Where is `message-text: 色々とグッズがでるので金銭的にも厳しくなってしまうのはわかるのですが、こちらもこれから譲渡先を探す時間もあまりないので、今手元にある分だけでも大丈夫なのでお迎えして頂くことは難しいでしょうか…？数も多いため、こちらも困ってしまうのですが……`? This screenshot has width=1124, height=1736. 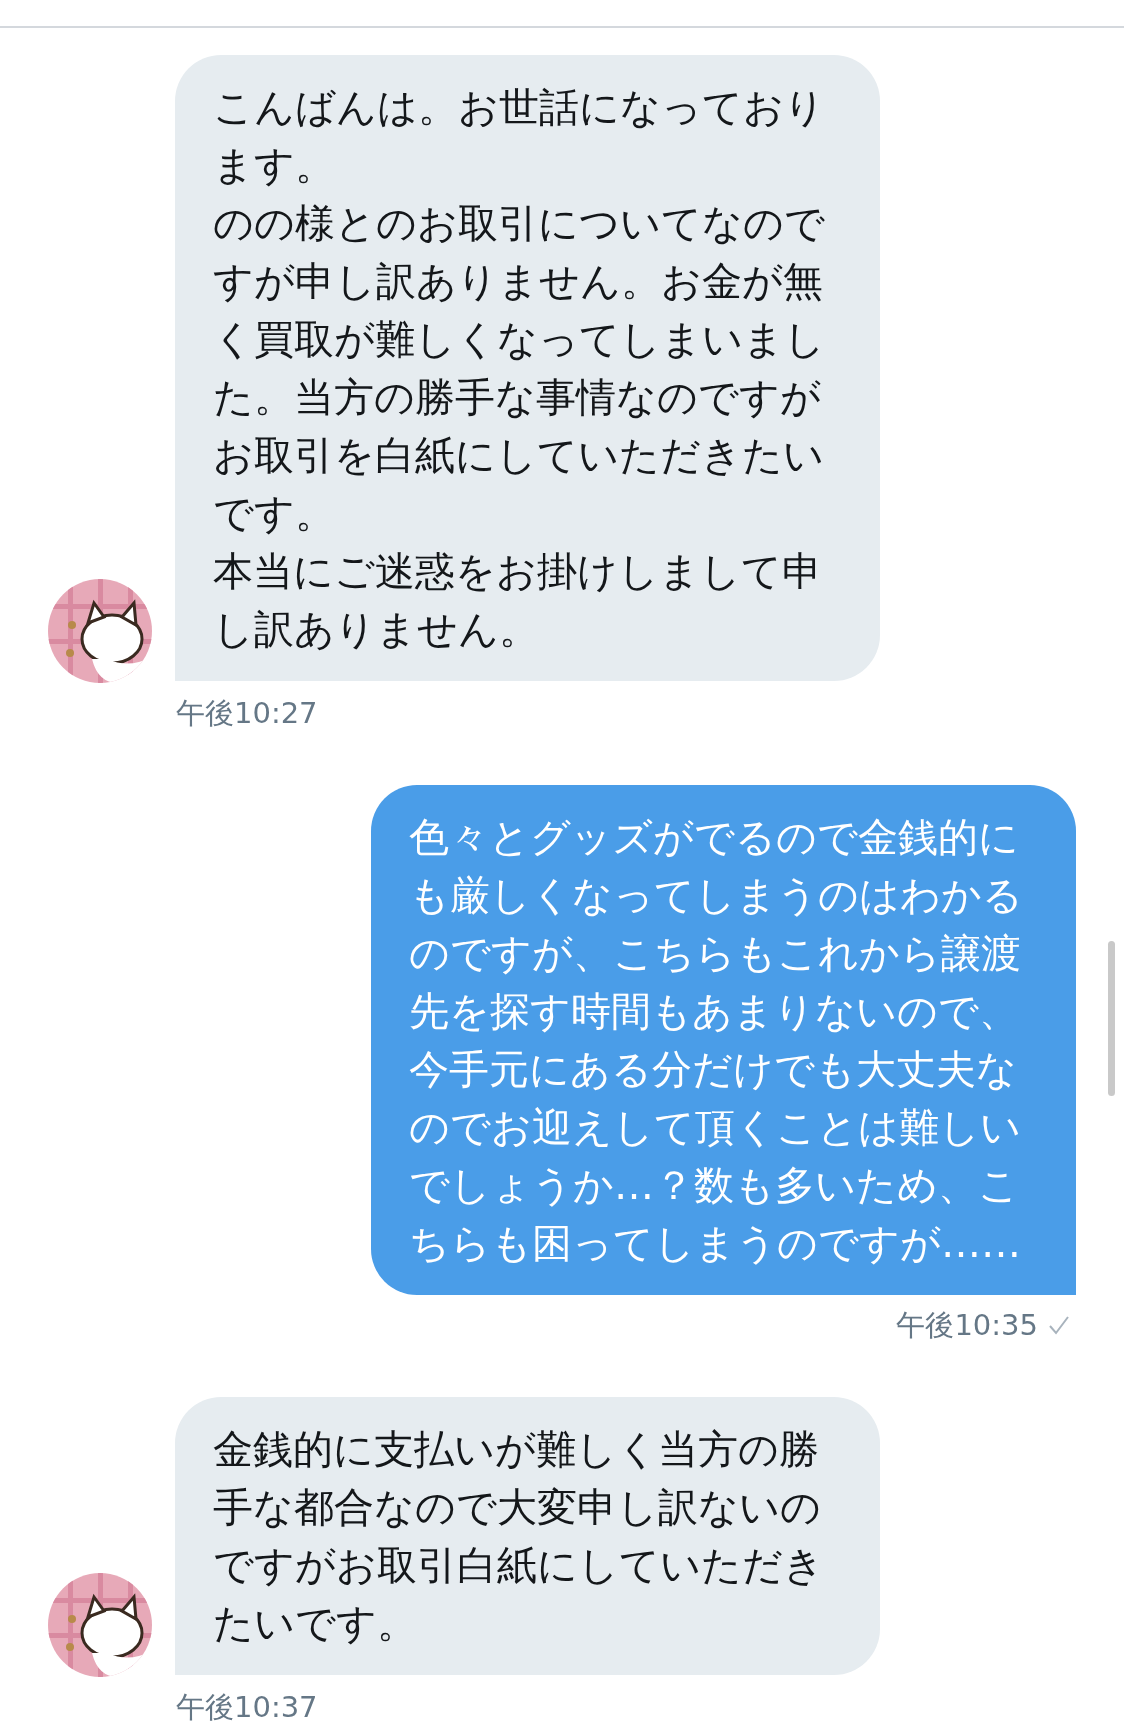
message-text: 色々とグッズがでるので金銭的にも厳しくなってしまうのはわかるのですが、こちらもこれから譲渡先を探す時間もあまりないので、今手元にある分だけでも大丈夫なのでお迎えして頂くことは難しいでしょうか…？数も多いため、こちらも困ってしまうのですが…… is located at coordinates (716, 1040).